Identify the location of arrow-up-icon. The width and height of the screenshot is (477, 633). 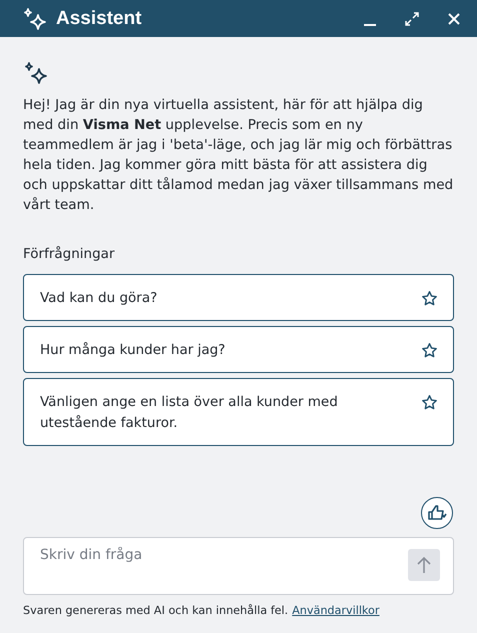
(424, 565).